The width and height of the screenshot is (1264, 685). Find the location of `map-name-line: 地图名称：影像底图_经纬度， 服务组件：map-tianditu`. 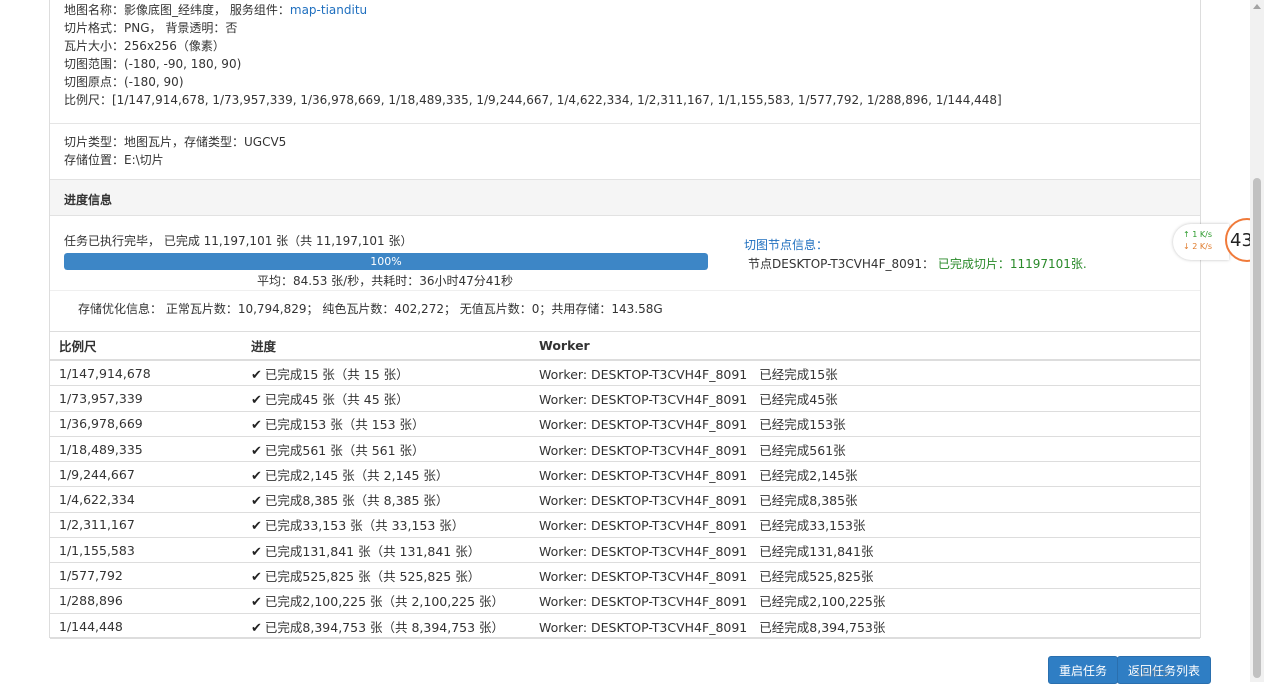

map-name-line: 地图名称：影像底图_经纬度， 服务组件：map-tianditu is located at coordinates (215, 10).